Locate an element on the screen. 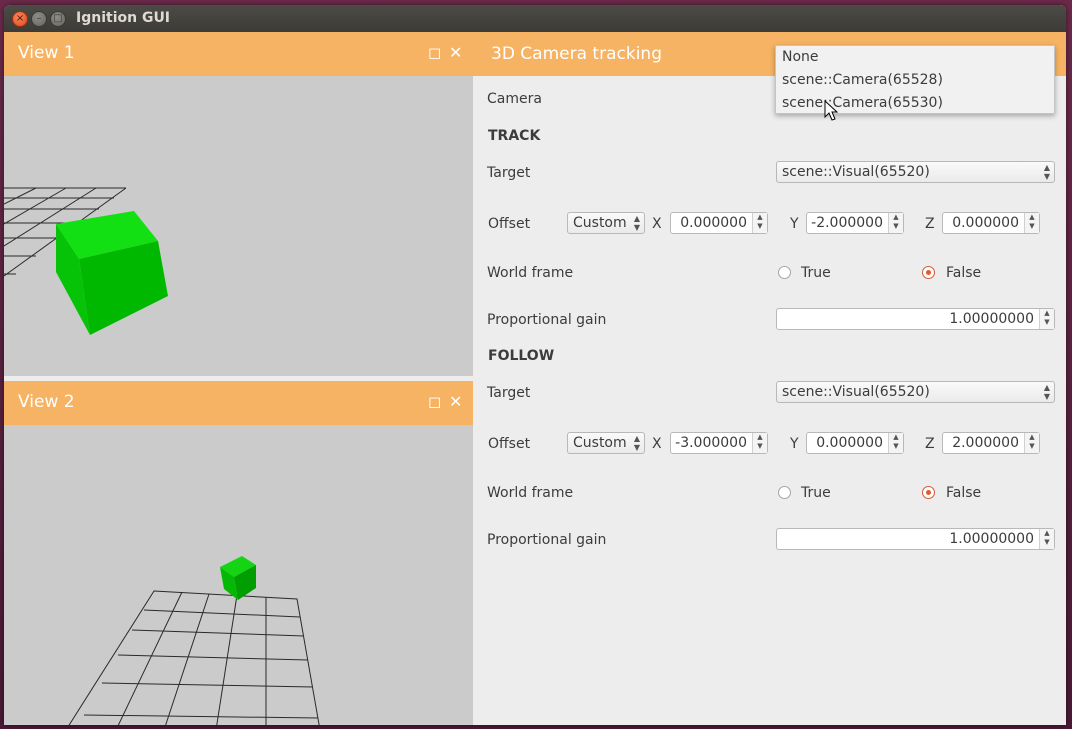 The width and height of the screenshot is (1072, 729). follow-x-label: X is located at coordinates (657, 444).